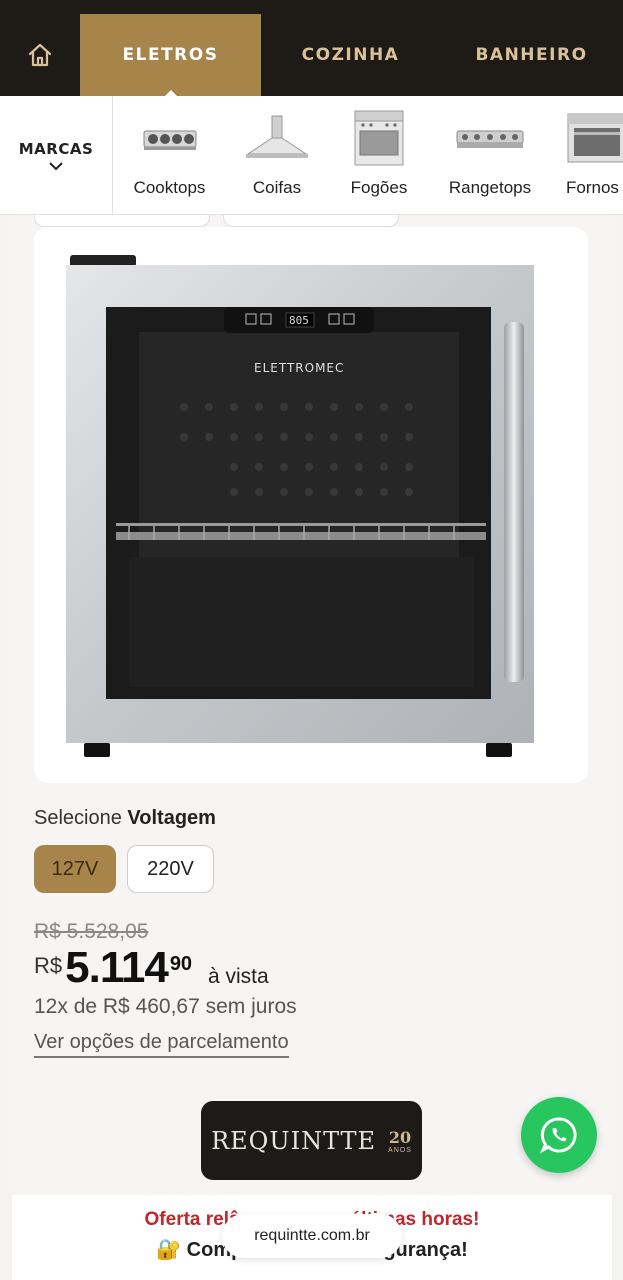 The image size is (623, 1280). What do you see at coordinates (490, 187) in the screenshot?
I see `category-rangetops-label: Rangetops` at bounding box center [490, 187].